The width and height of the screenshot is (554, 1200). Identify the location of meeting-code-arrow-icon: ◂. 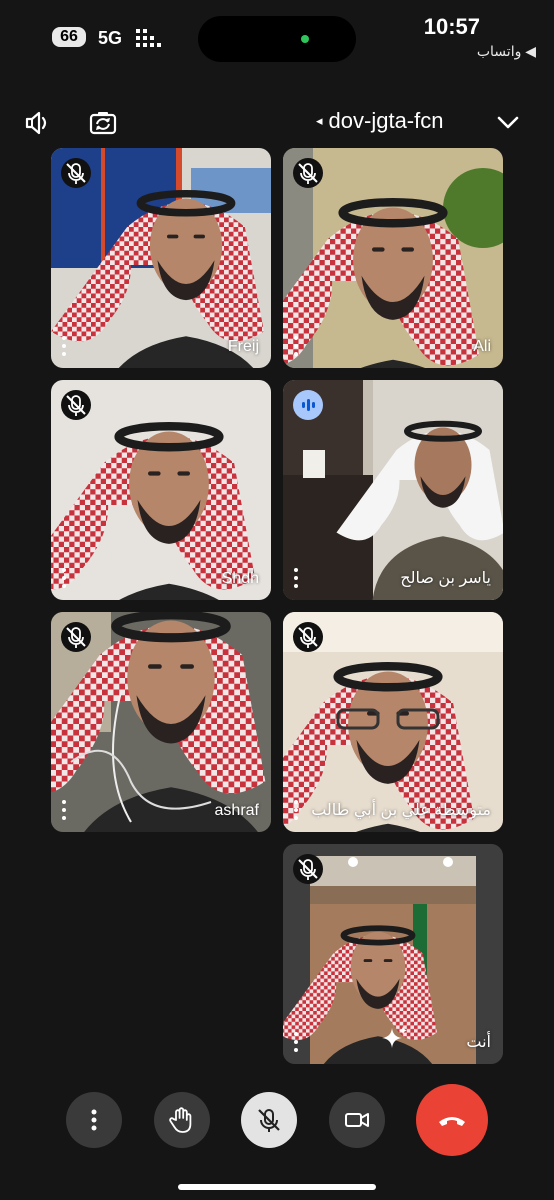
(319, 120).